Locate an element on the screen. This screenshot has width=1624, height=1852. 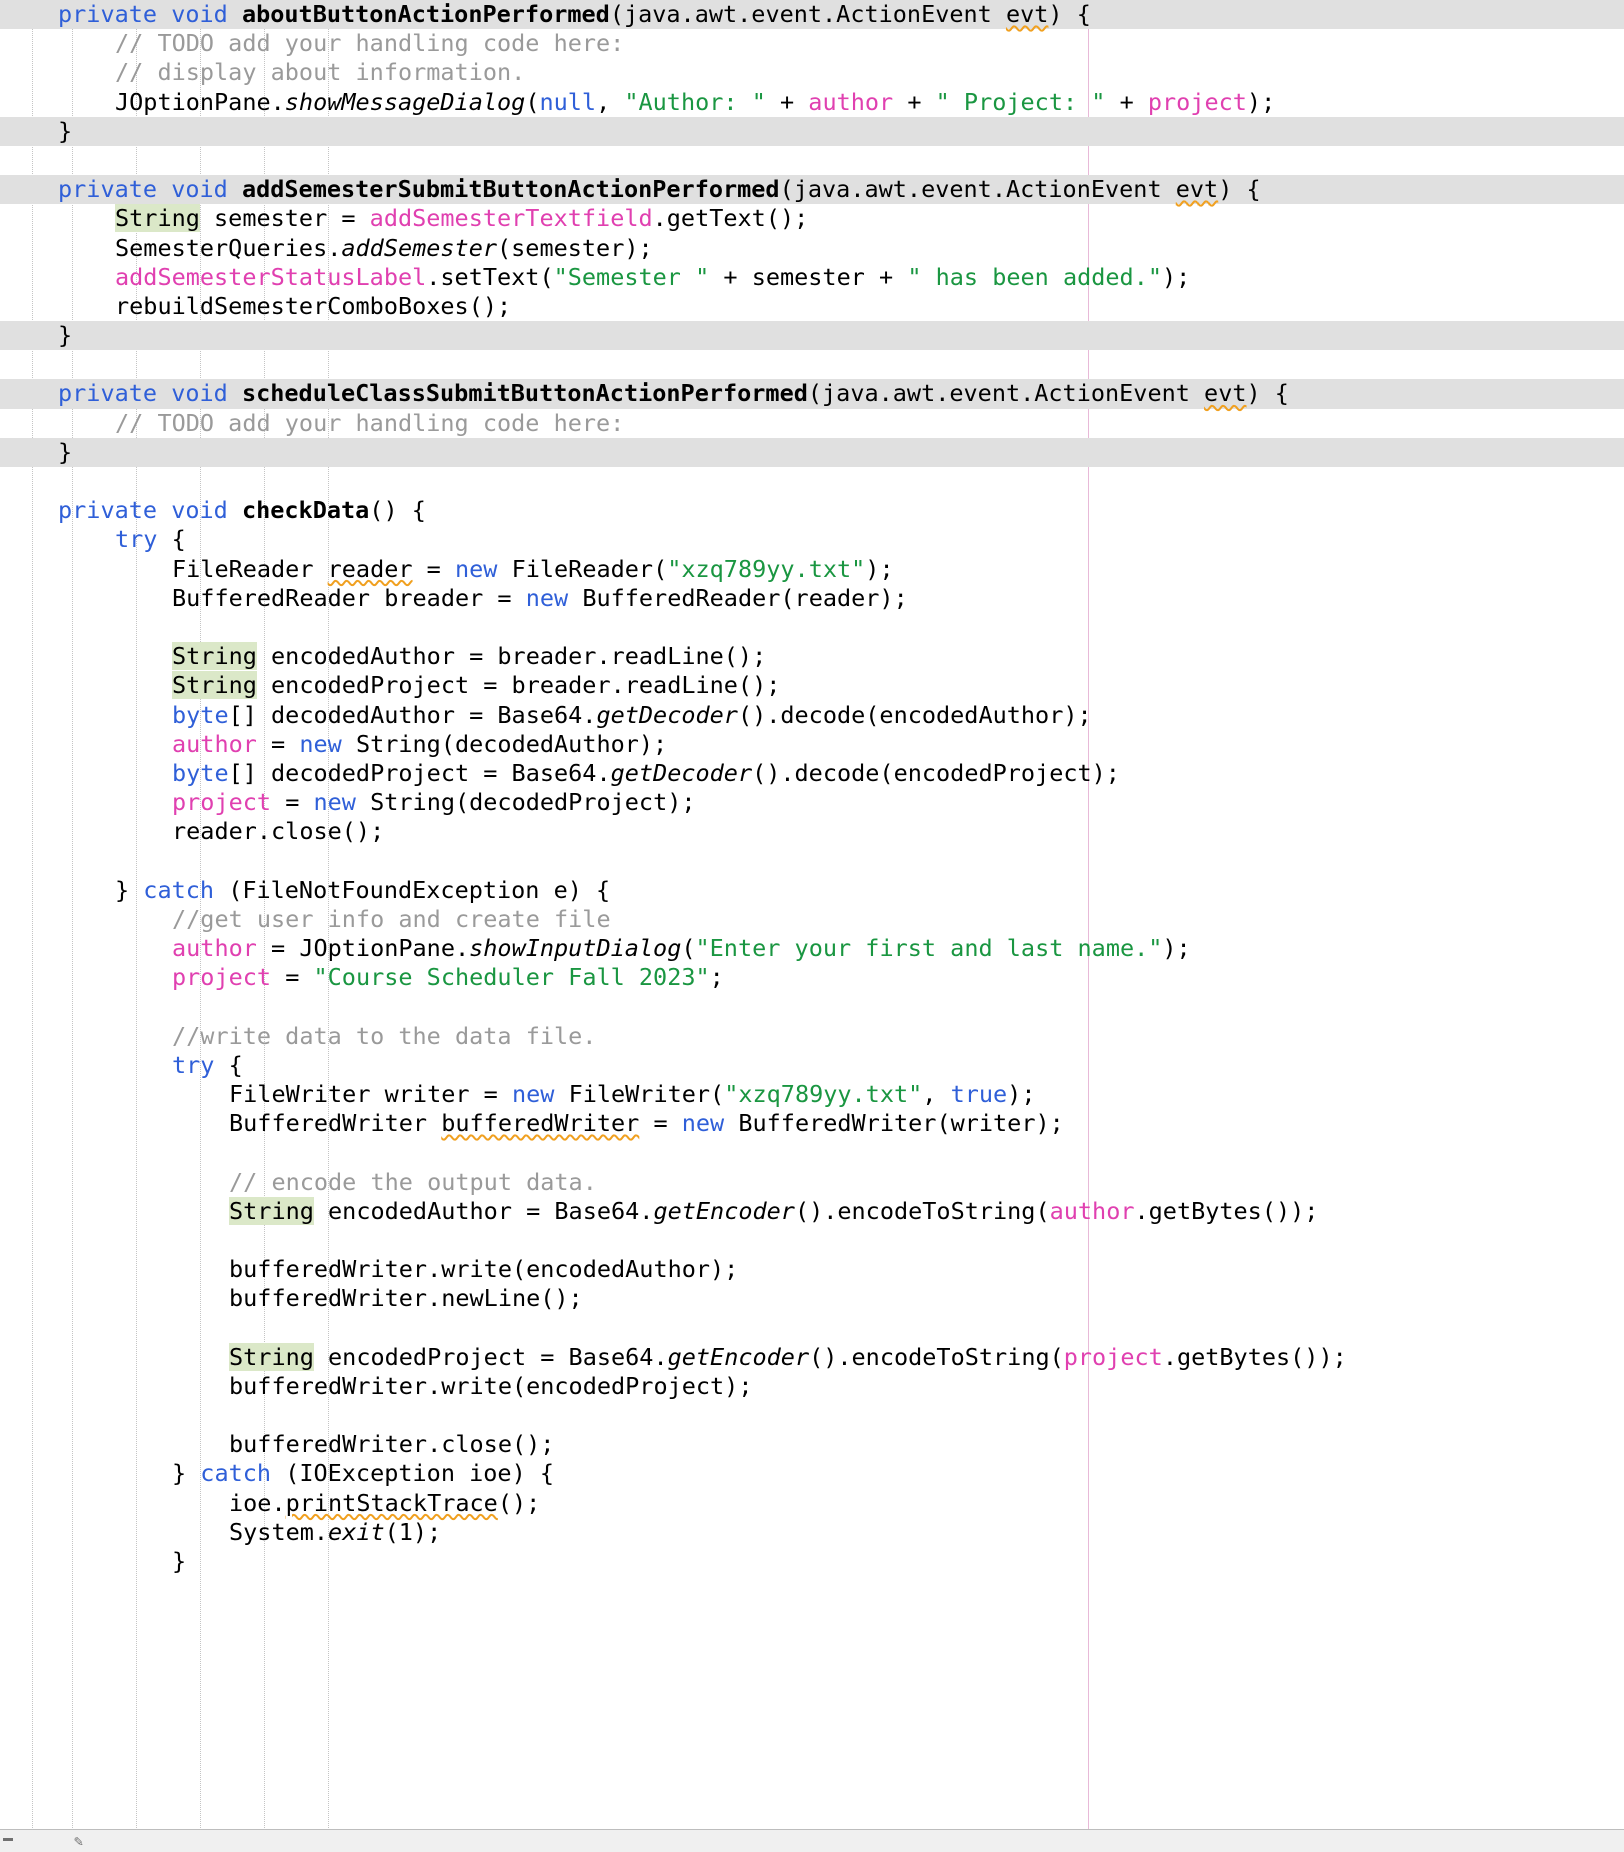
code-line: project = "Course Scheduler Fall 2023"; is located at coordinates (812, 977).